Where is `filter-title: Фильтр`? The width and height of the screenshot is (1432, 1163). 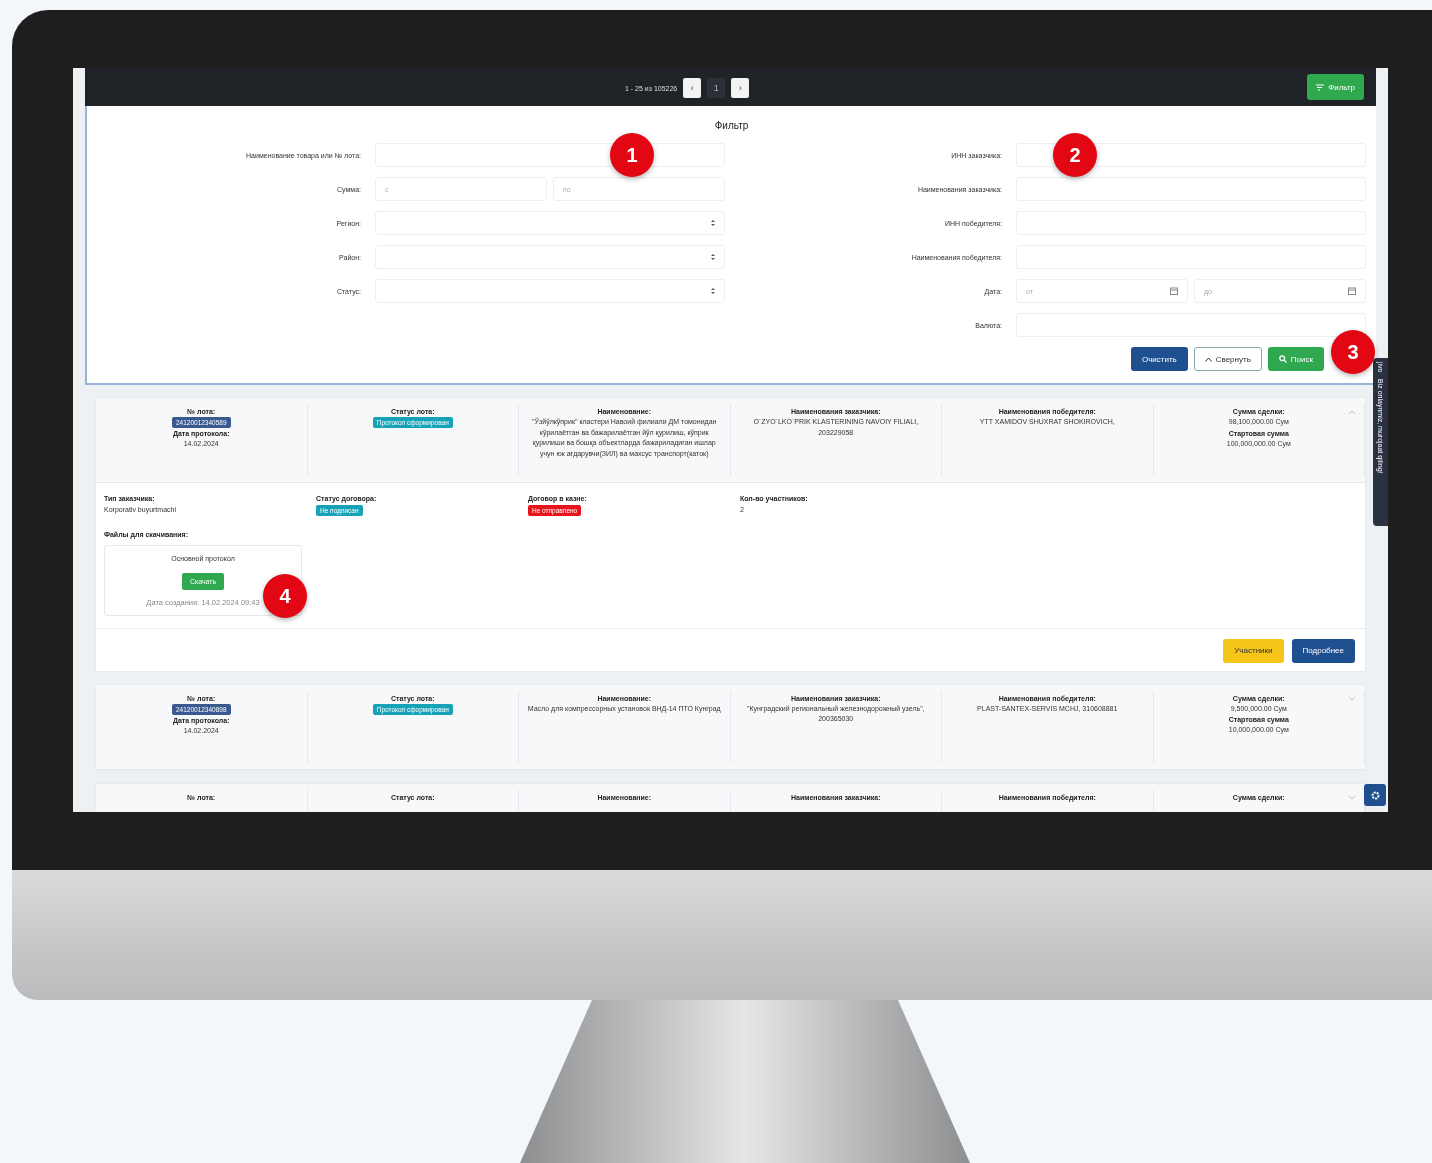
filter-title: Фильтр is located at coordinates (731, 125).